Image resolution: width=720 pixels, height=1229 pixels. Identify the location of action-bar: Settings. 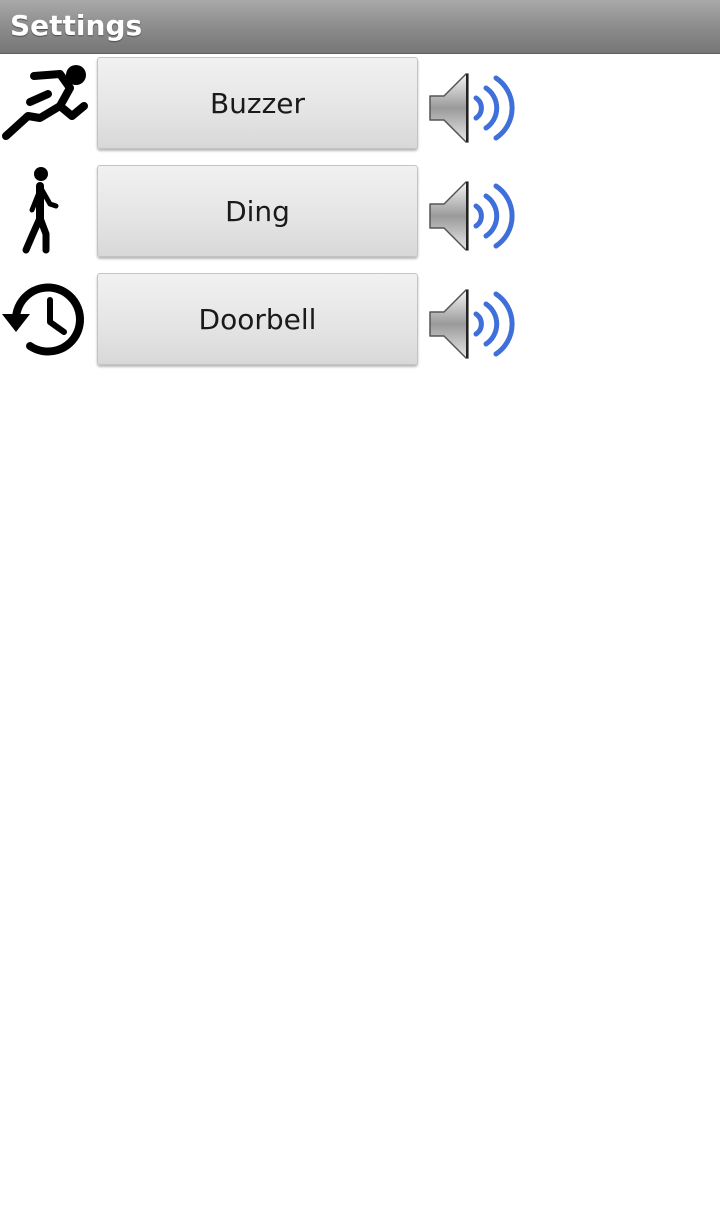
(360, 27).